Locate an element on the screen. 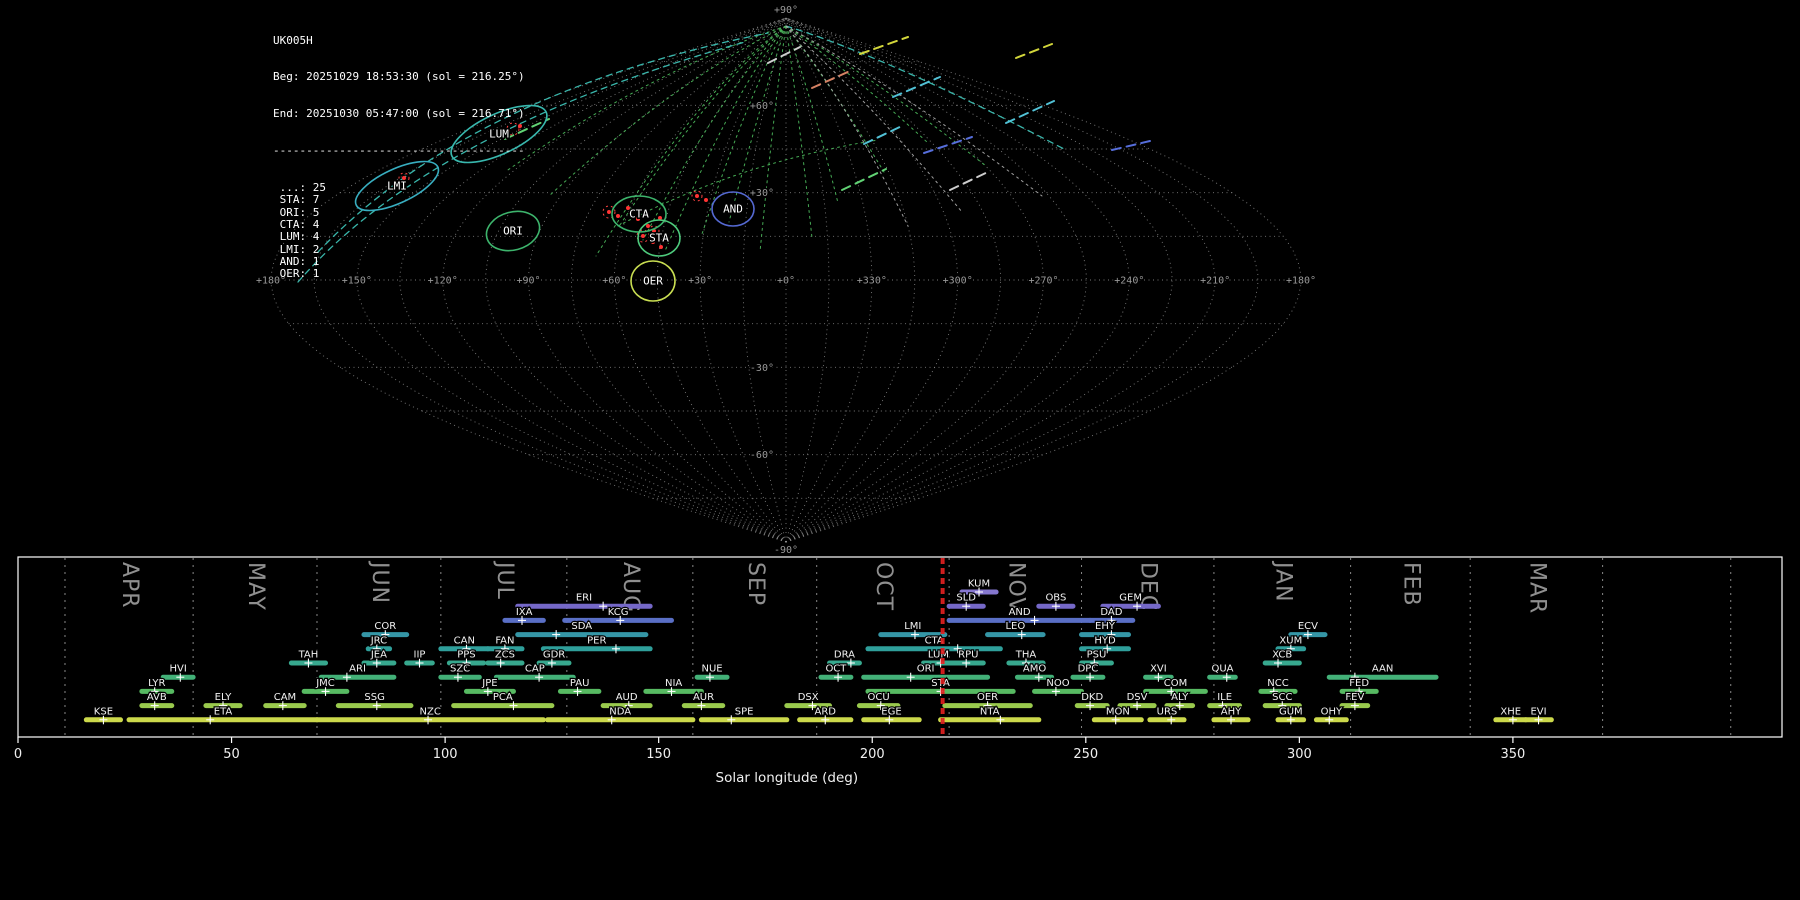 The image size is (1800, 900). shower-code-label: ELY is located at coordinates (224, 697).